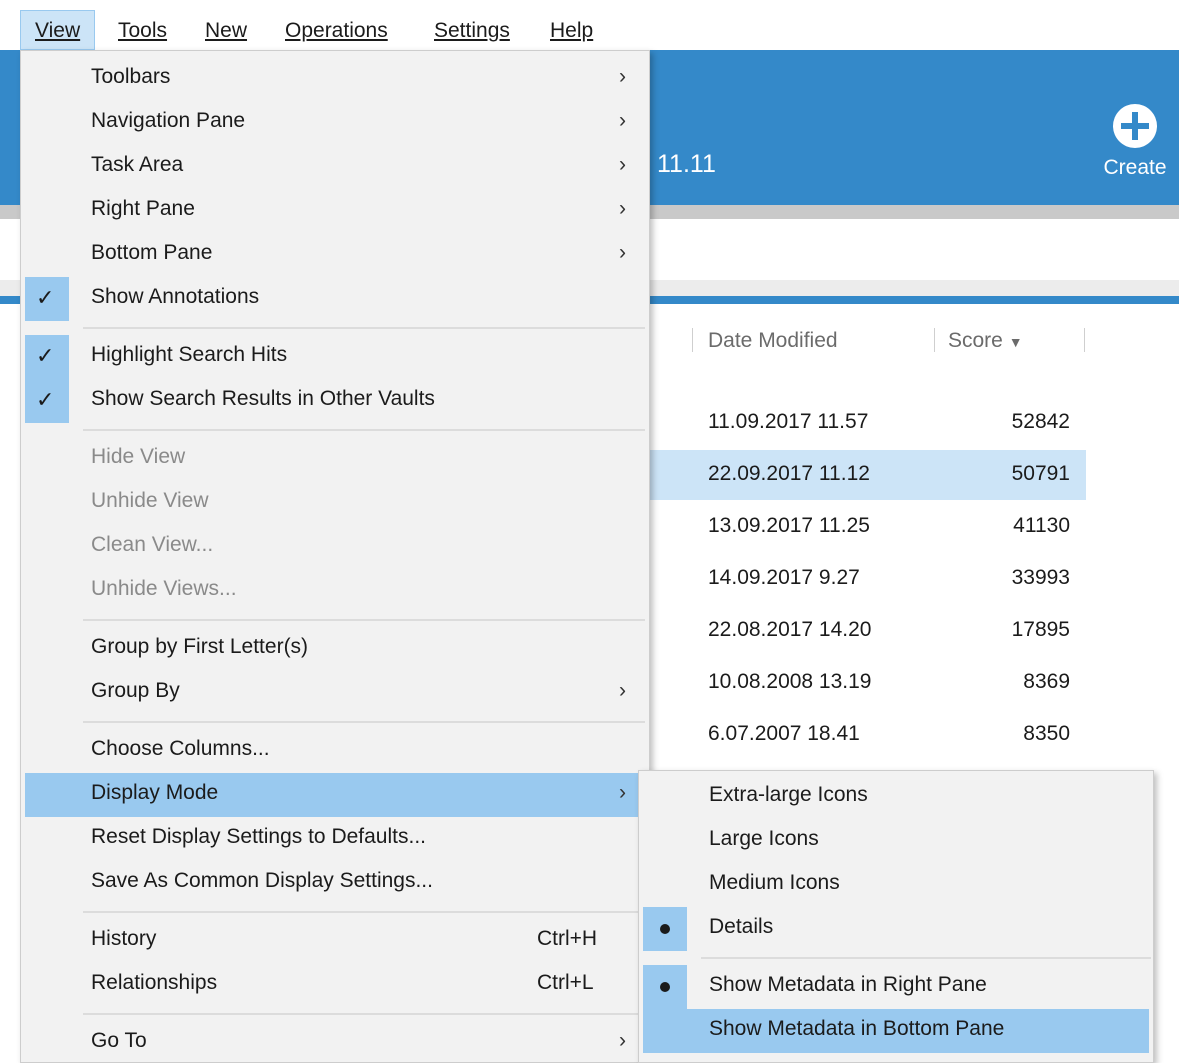  What do you see at coordinates (1015, 342) in the screenshot?
I see `sort-descending-icon: ▼` at bounding box center [1015, 342].